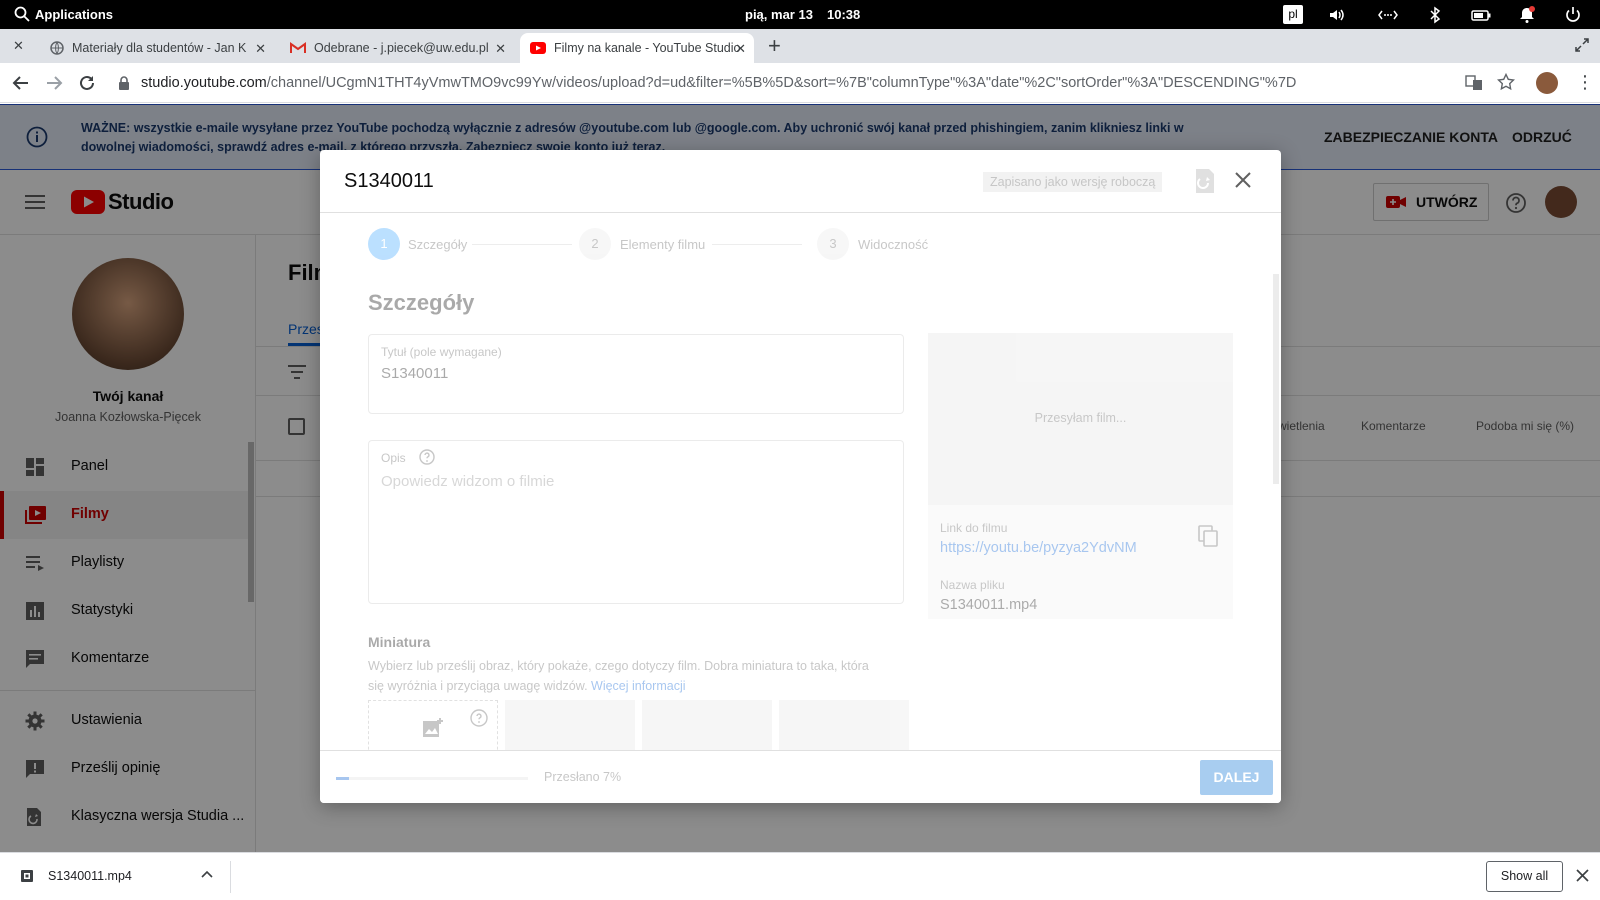  What do you see at coordinates (800, 181) in the screenshot?
I see `dialog-header: S1340011 Zapisano jako wersję roboczą` at bounding box center [800, 181].